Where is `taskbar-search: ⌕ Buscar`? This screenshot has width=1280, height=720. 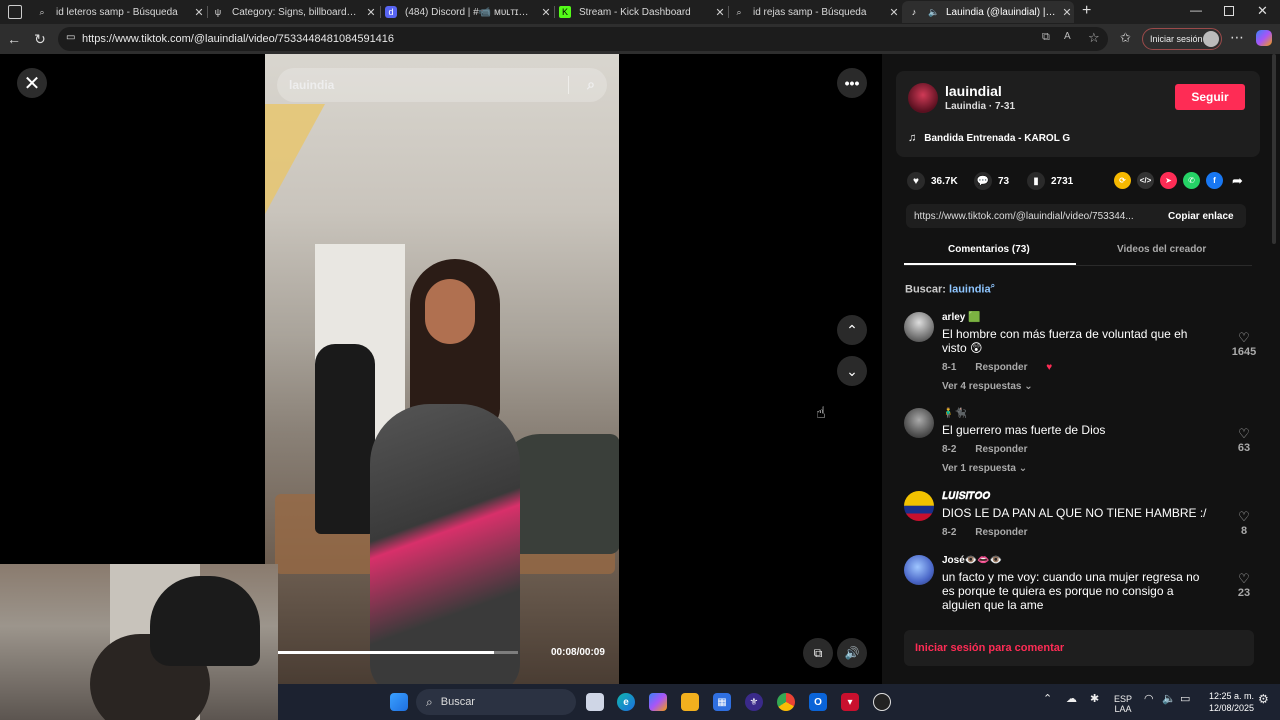 taskbar-search: ⌕ Buscar is located at coordinates (496, 702).